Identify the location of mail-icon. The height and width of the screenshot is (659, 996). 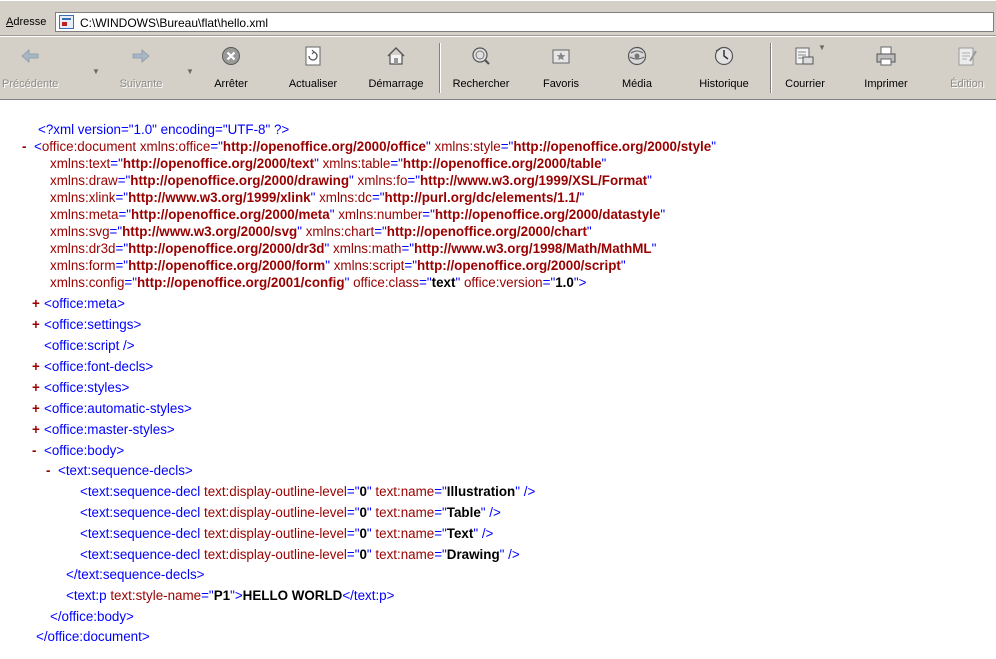
(804, 56).